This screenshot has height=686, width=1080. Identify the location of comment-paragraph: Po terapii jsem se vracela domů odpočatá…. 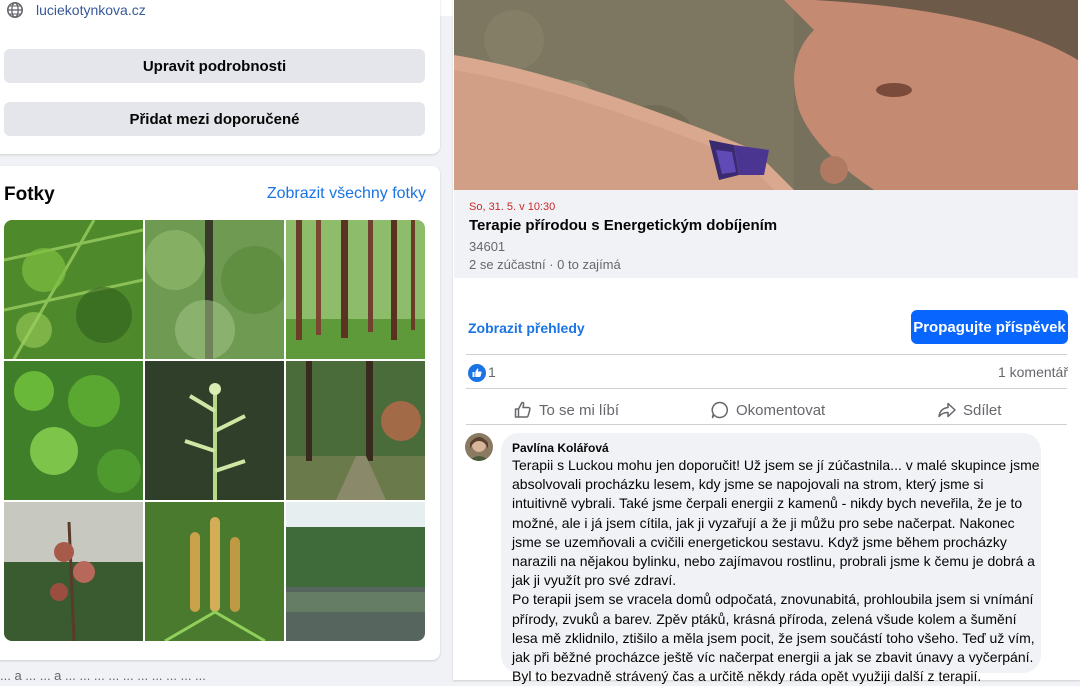
(773, 628).